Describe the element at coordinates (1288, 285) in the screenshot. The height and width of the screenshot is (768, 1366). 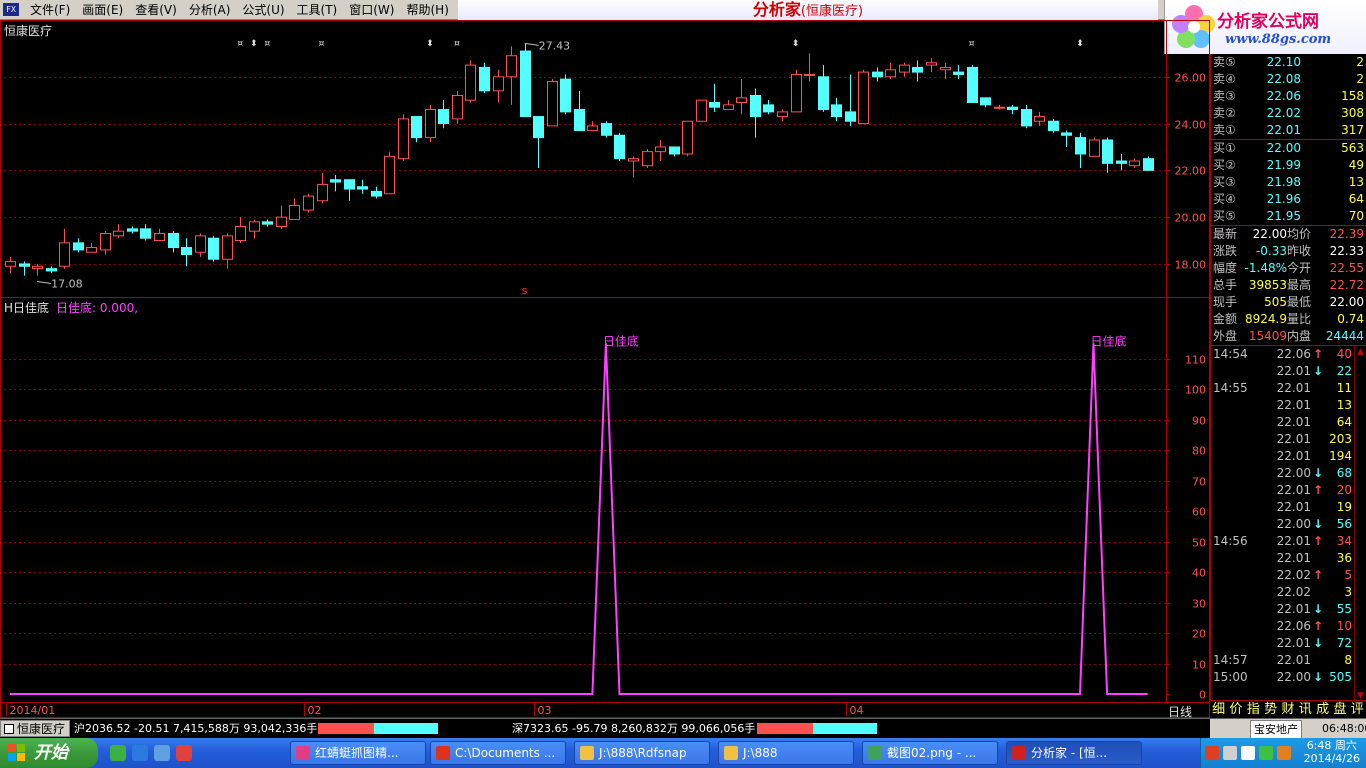
I see `stat-row: 总手 39853 最高 22.72` at that location.